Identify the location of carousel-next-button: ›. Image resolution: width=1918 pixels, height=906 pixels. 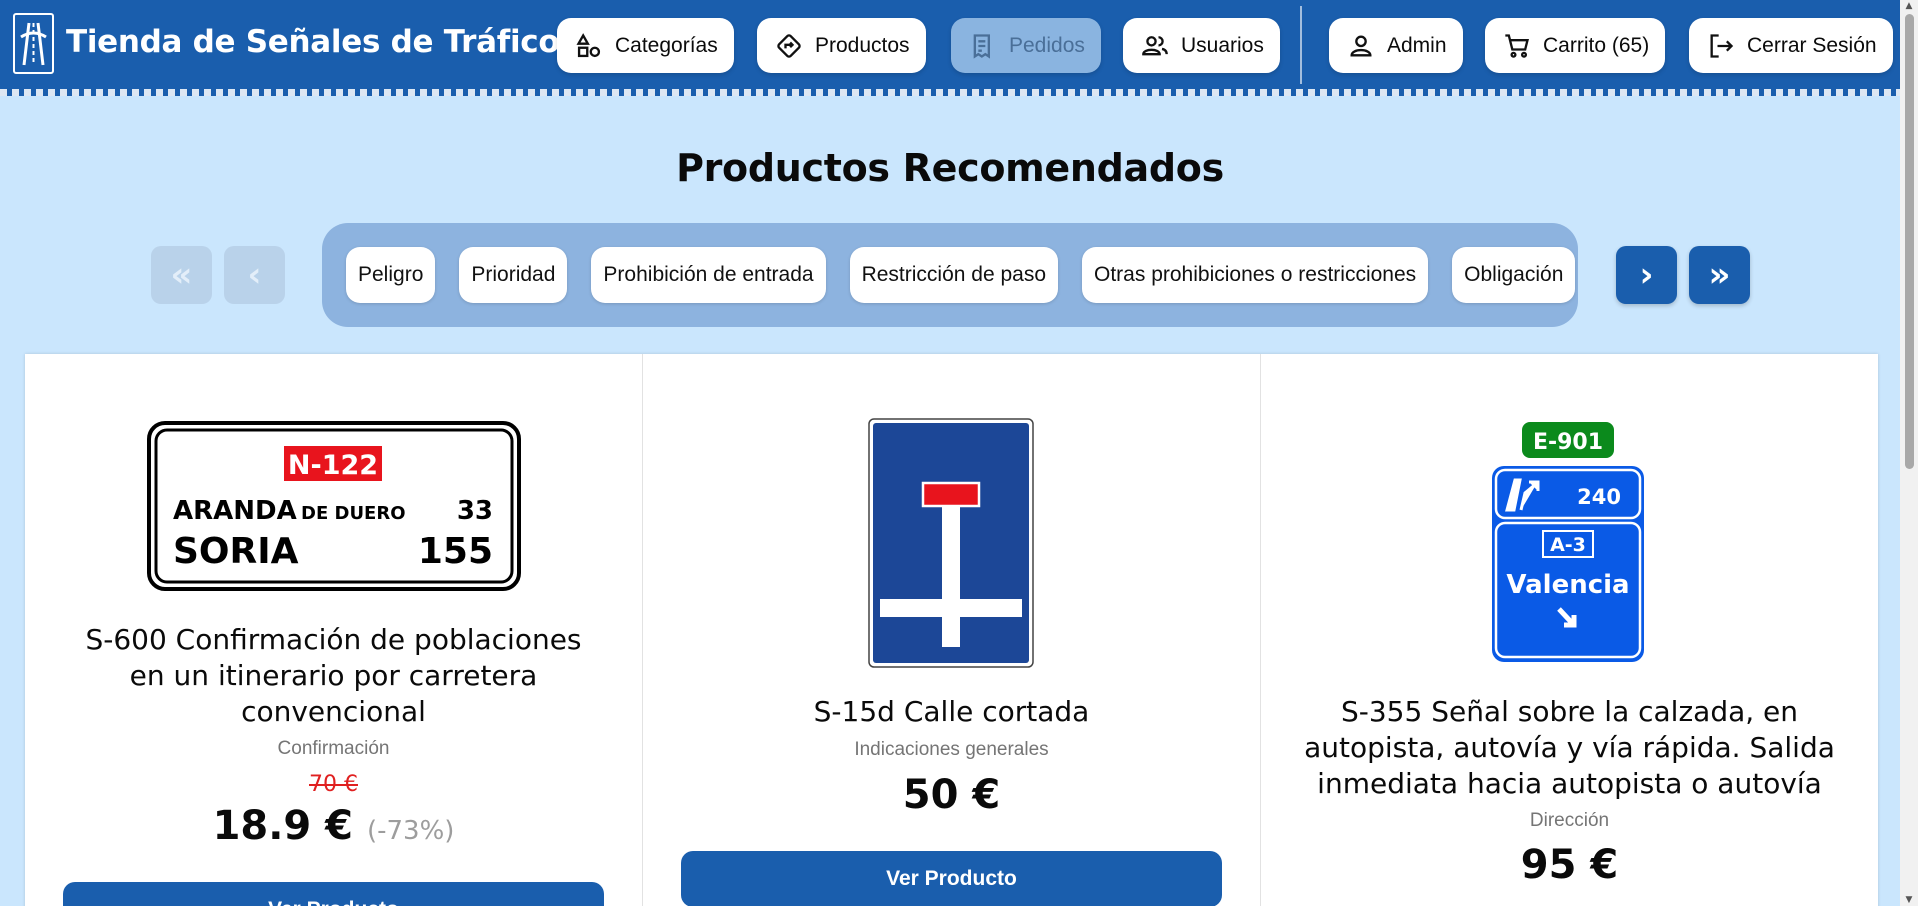
(1646, 275).